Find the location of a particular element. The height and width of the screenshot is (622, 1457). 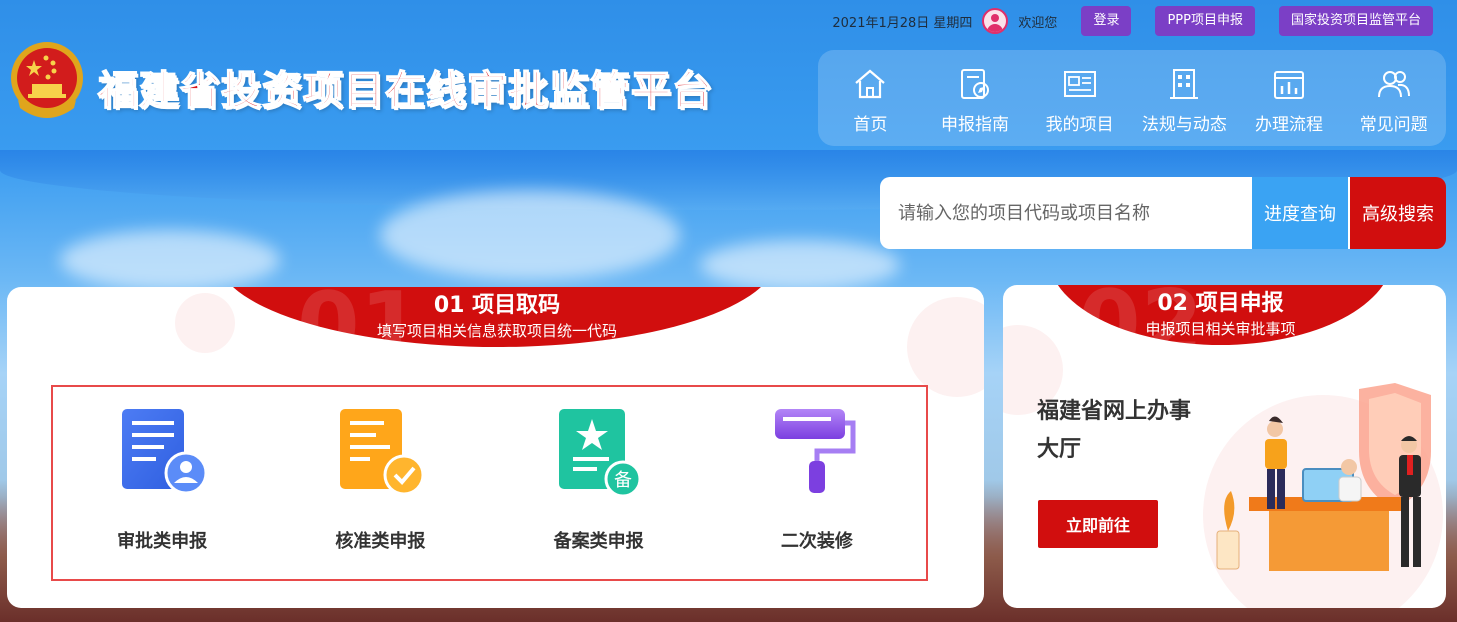

nav-label: 办理流程 is located at coordinates (1289, 125).